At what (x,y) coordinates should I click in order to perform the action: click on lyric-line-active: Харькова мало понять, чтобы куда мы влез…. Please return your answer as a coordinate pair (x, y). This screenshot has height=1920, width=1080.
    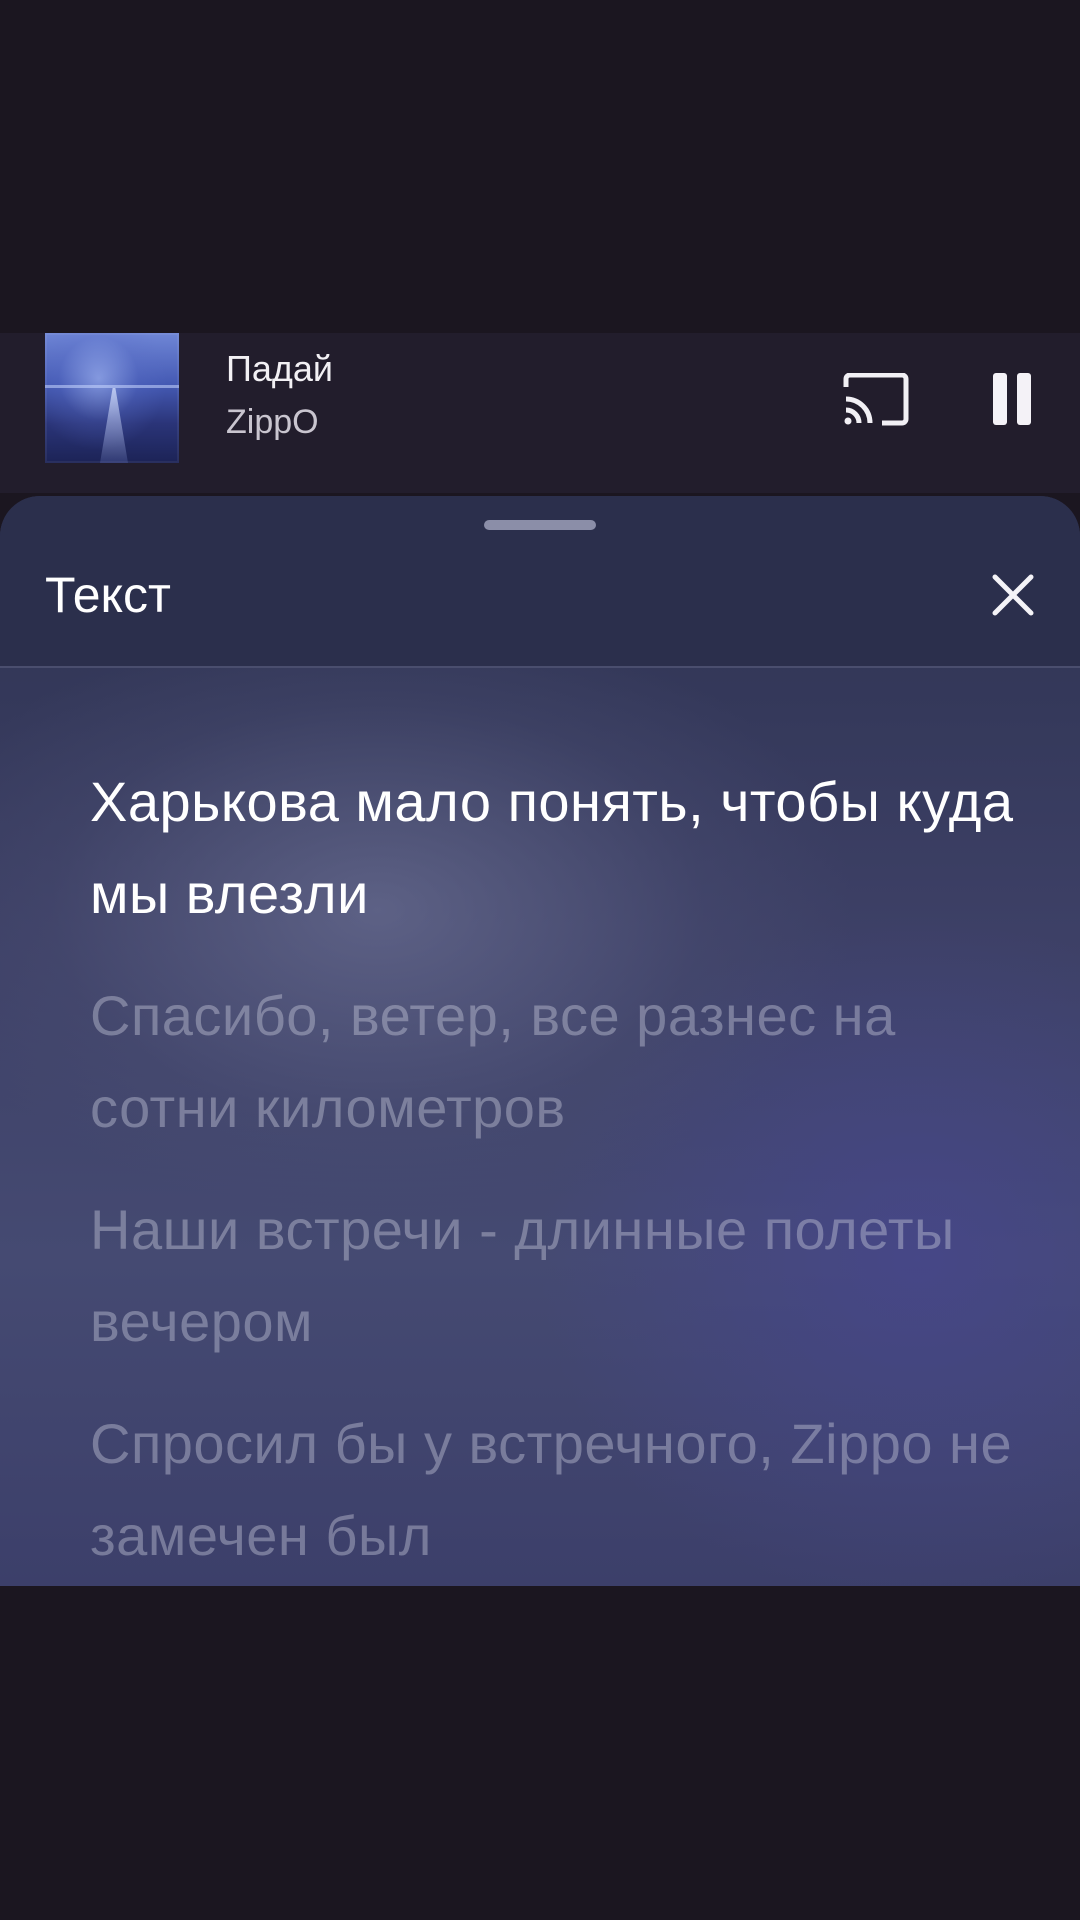
    Looking at the image, I should click on (560, 848).